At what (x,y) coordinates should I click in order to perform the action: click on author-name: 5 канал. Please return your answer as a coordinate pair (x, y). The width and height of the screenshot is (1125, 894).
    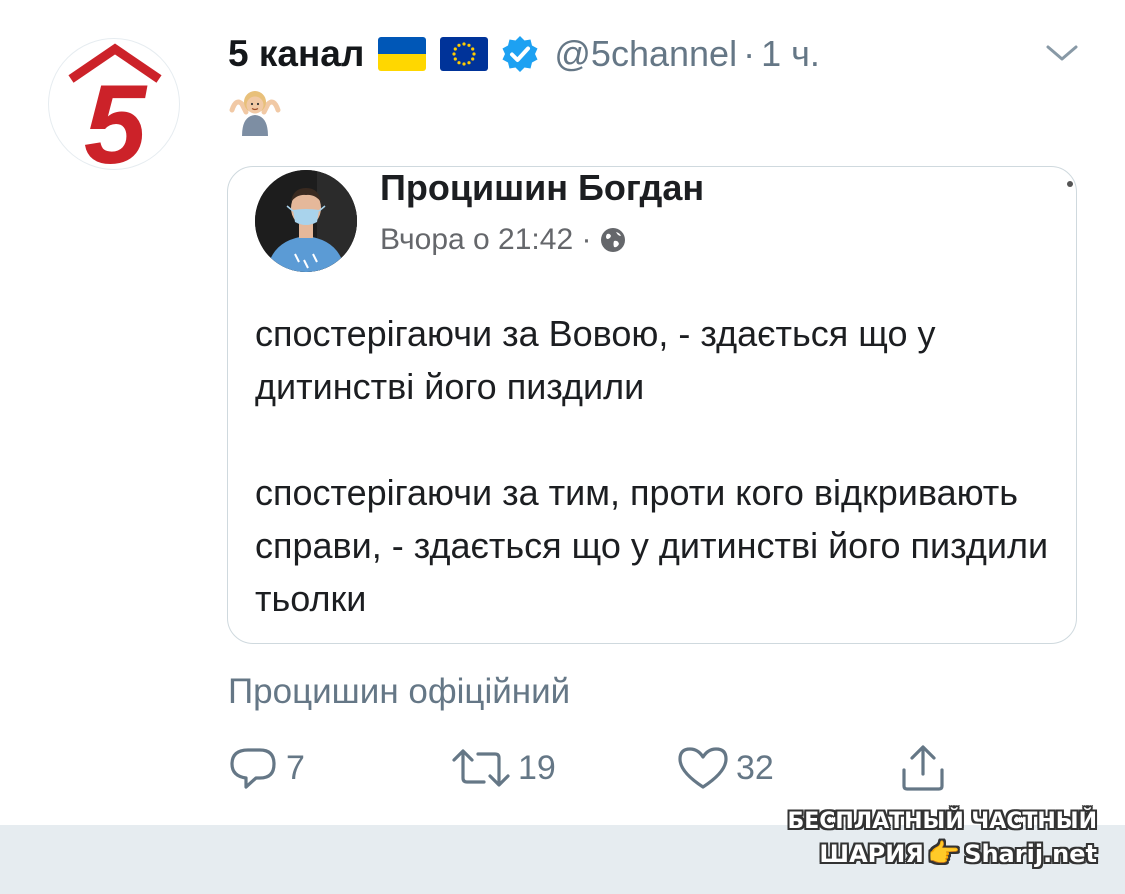
    Looking at the image, I should click on (296, 54).